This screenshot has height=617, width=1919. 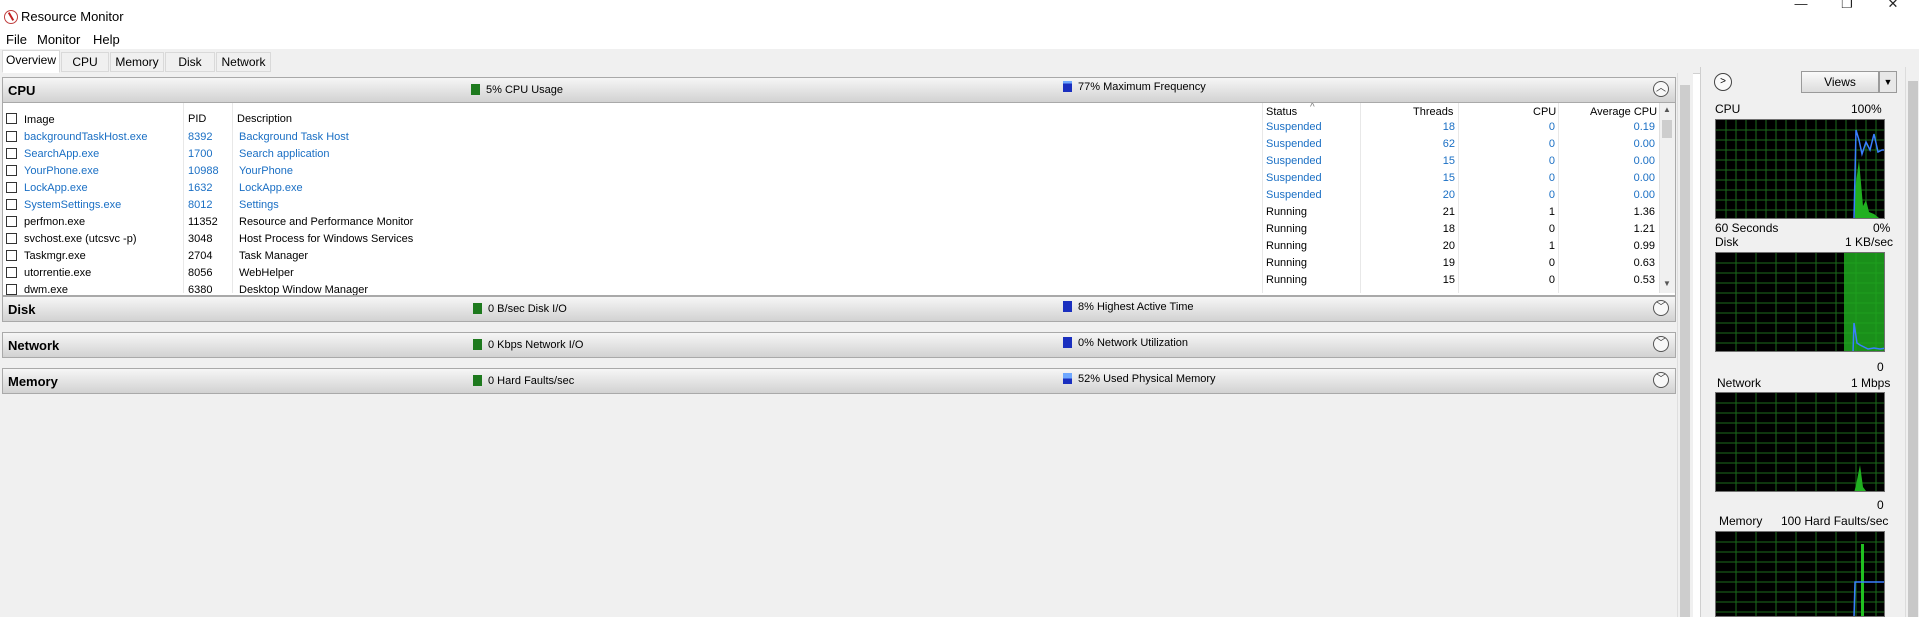 What do you see at coordinates (1667, 283) in the screenshot?
I see `scroll-down-arrow-icon: ▼` at bounding box center [1667, 283].